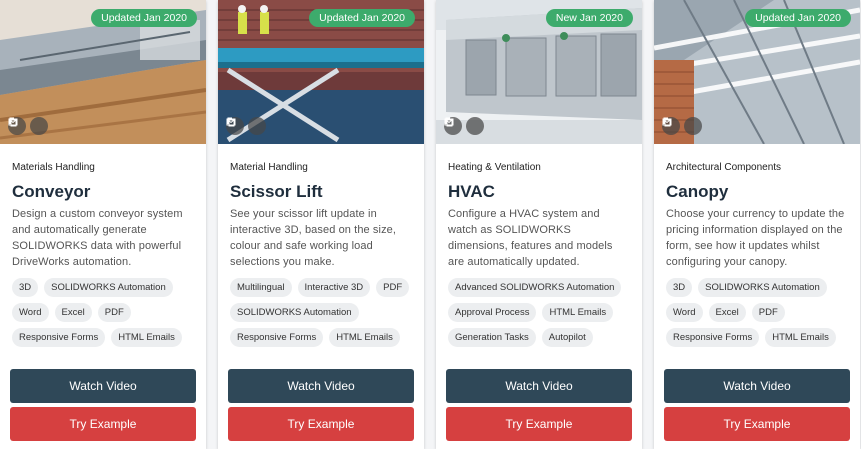 The width and height of the screenshot is (861, 449). Describe the element at coordinates (494, 167) in the screenshot. I see `card-category: Heating & Ventilation` at that location.